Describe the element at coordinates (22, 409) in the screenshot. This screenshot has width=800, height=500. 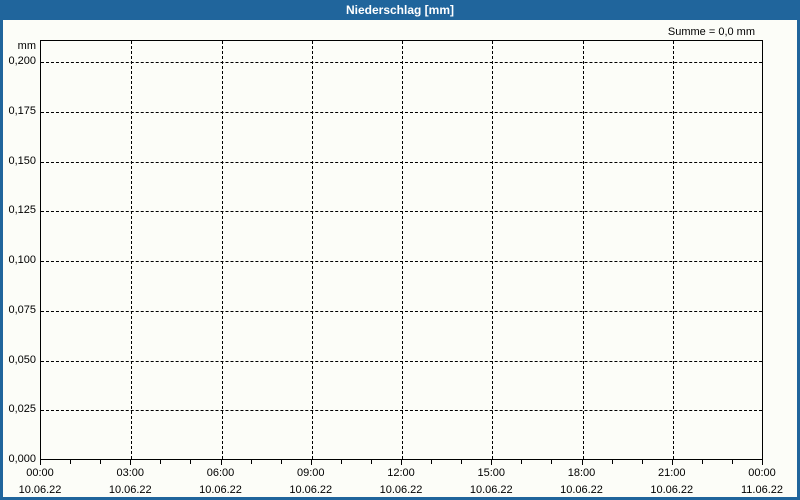
I see `y-axis-tick-label: 0,025` at that location.